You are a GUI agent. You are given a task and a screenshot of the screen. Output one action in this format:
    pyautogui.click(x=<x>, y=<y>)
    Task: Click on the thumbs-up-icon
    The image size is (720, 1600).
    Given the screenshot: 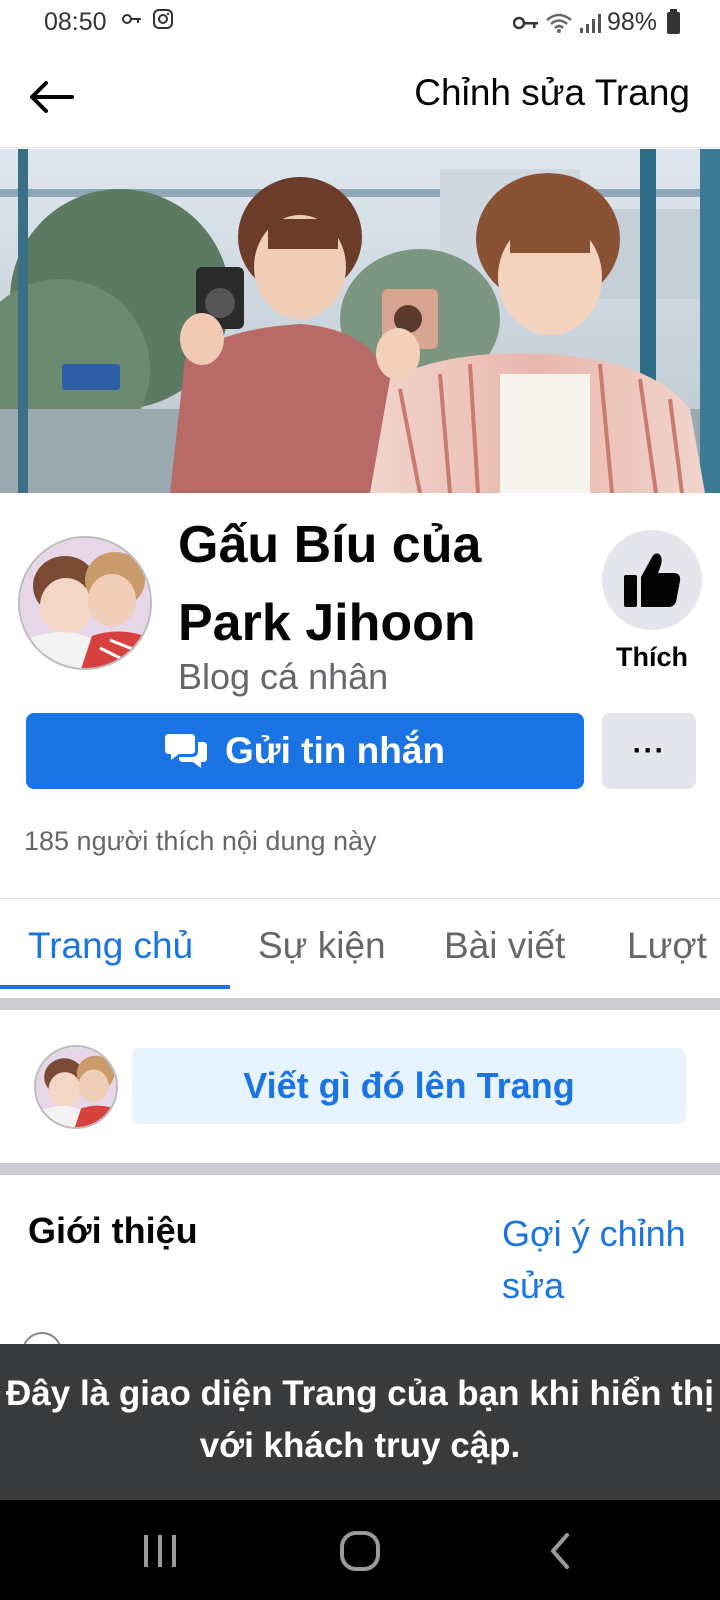 What is the action you would take?
    pyautogui.click(x=652, y=580)
    